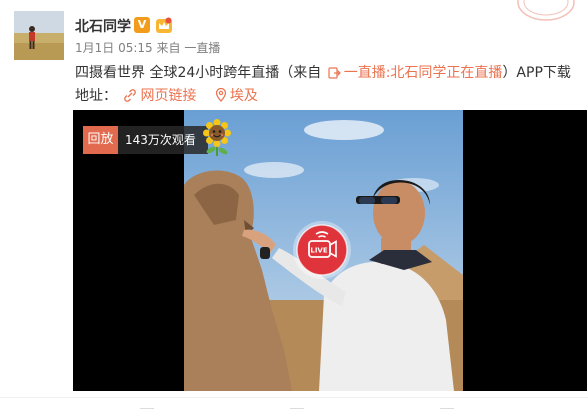 This screenshot has height=411, width=588. I want to click on author-name: 北石同学, so click(103, 26).